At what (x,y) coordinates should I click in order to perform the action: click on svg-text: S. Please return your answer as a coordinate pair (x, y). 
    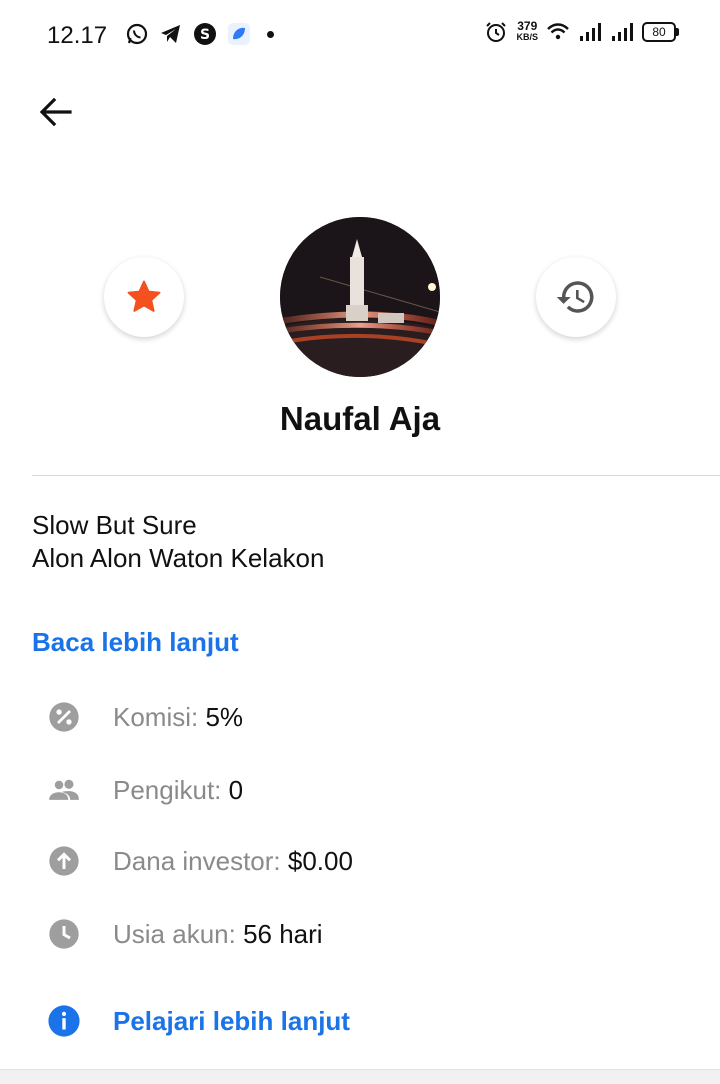
    Looking at the image, I should click on (205, 35).